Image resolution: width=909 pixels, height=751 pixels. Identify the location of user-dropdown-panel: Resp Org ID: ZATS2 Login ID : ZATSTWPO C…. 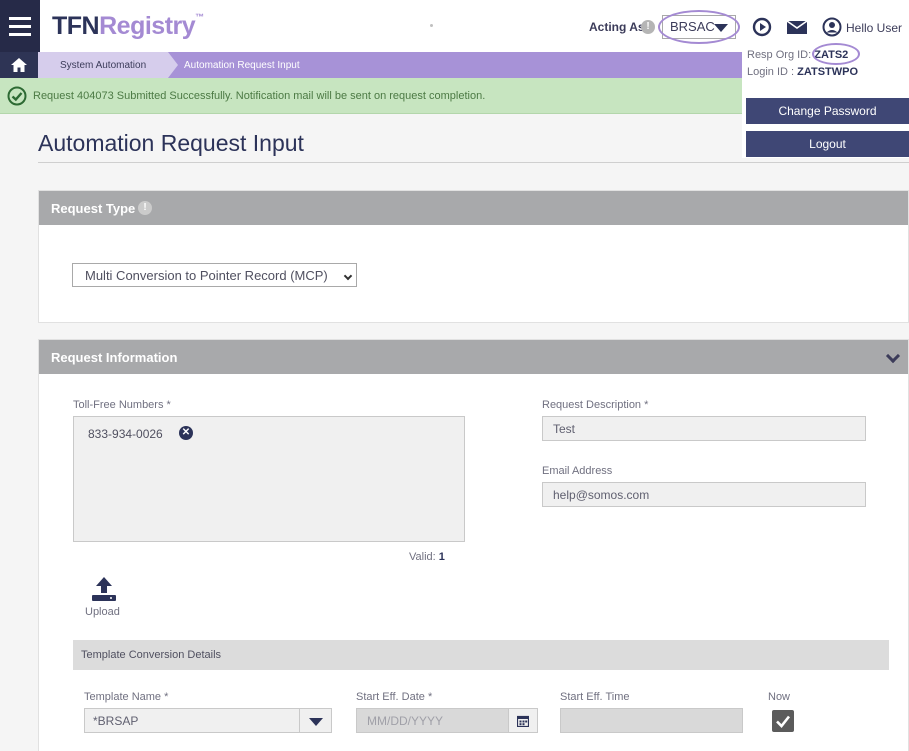
(825, 100).